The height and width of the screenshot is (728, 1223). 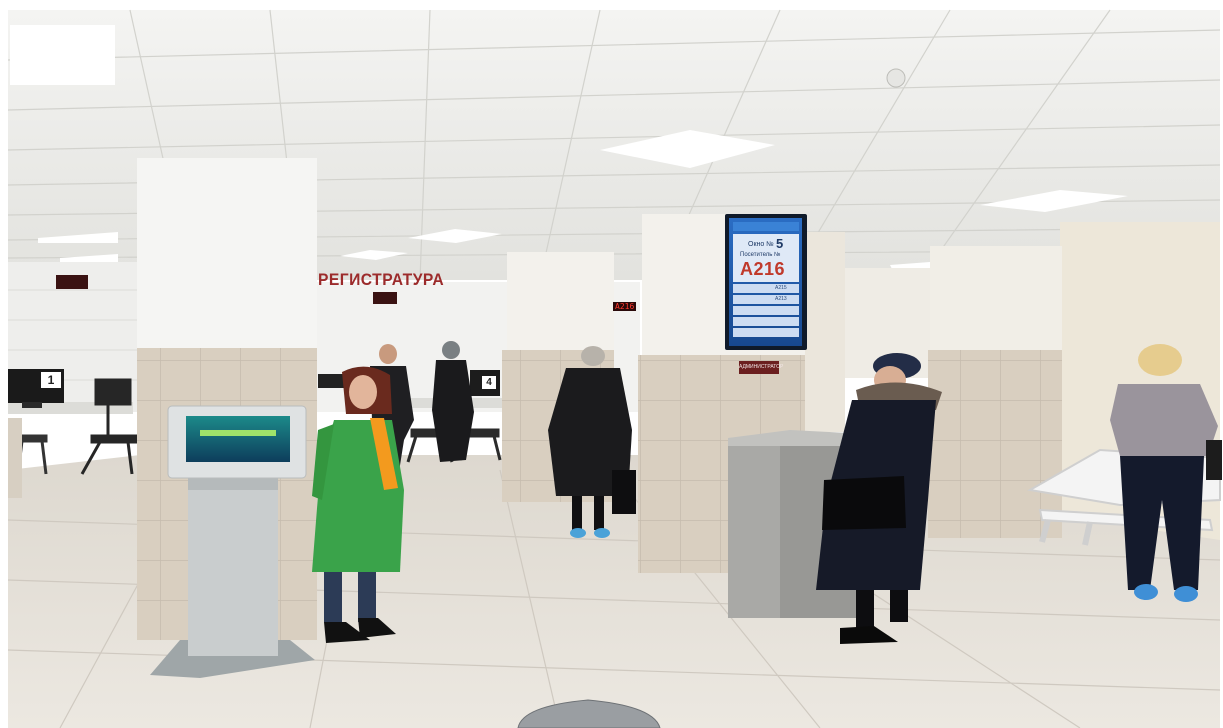 What do you see at coordinates (381, 279) in the screenshot?
I see `registratura-sign: РЕГИСТРАТУРА` at bounding box center [381, 279].